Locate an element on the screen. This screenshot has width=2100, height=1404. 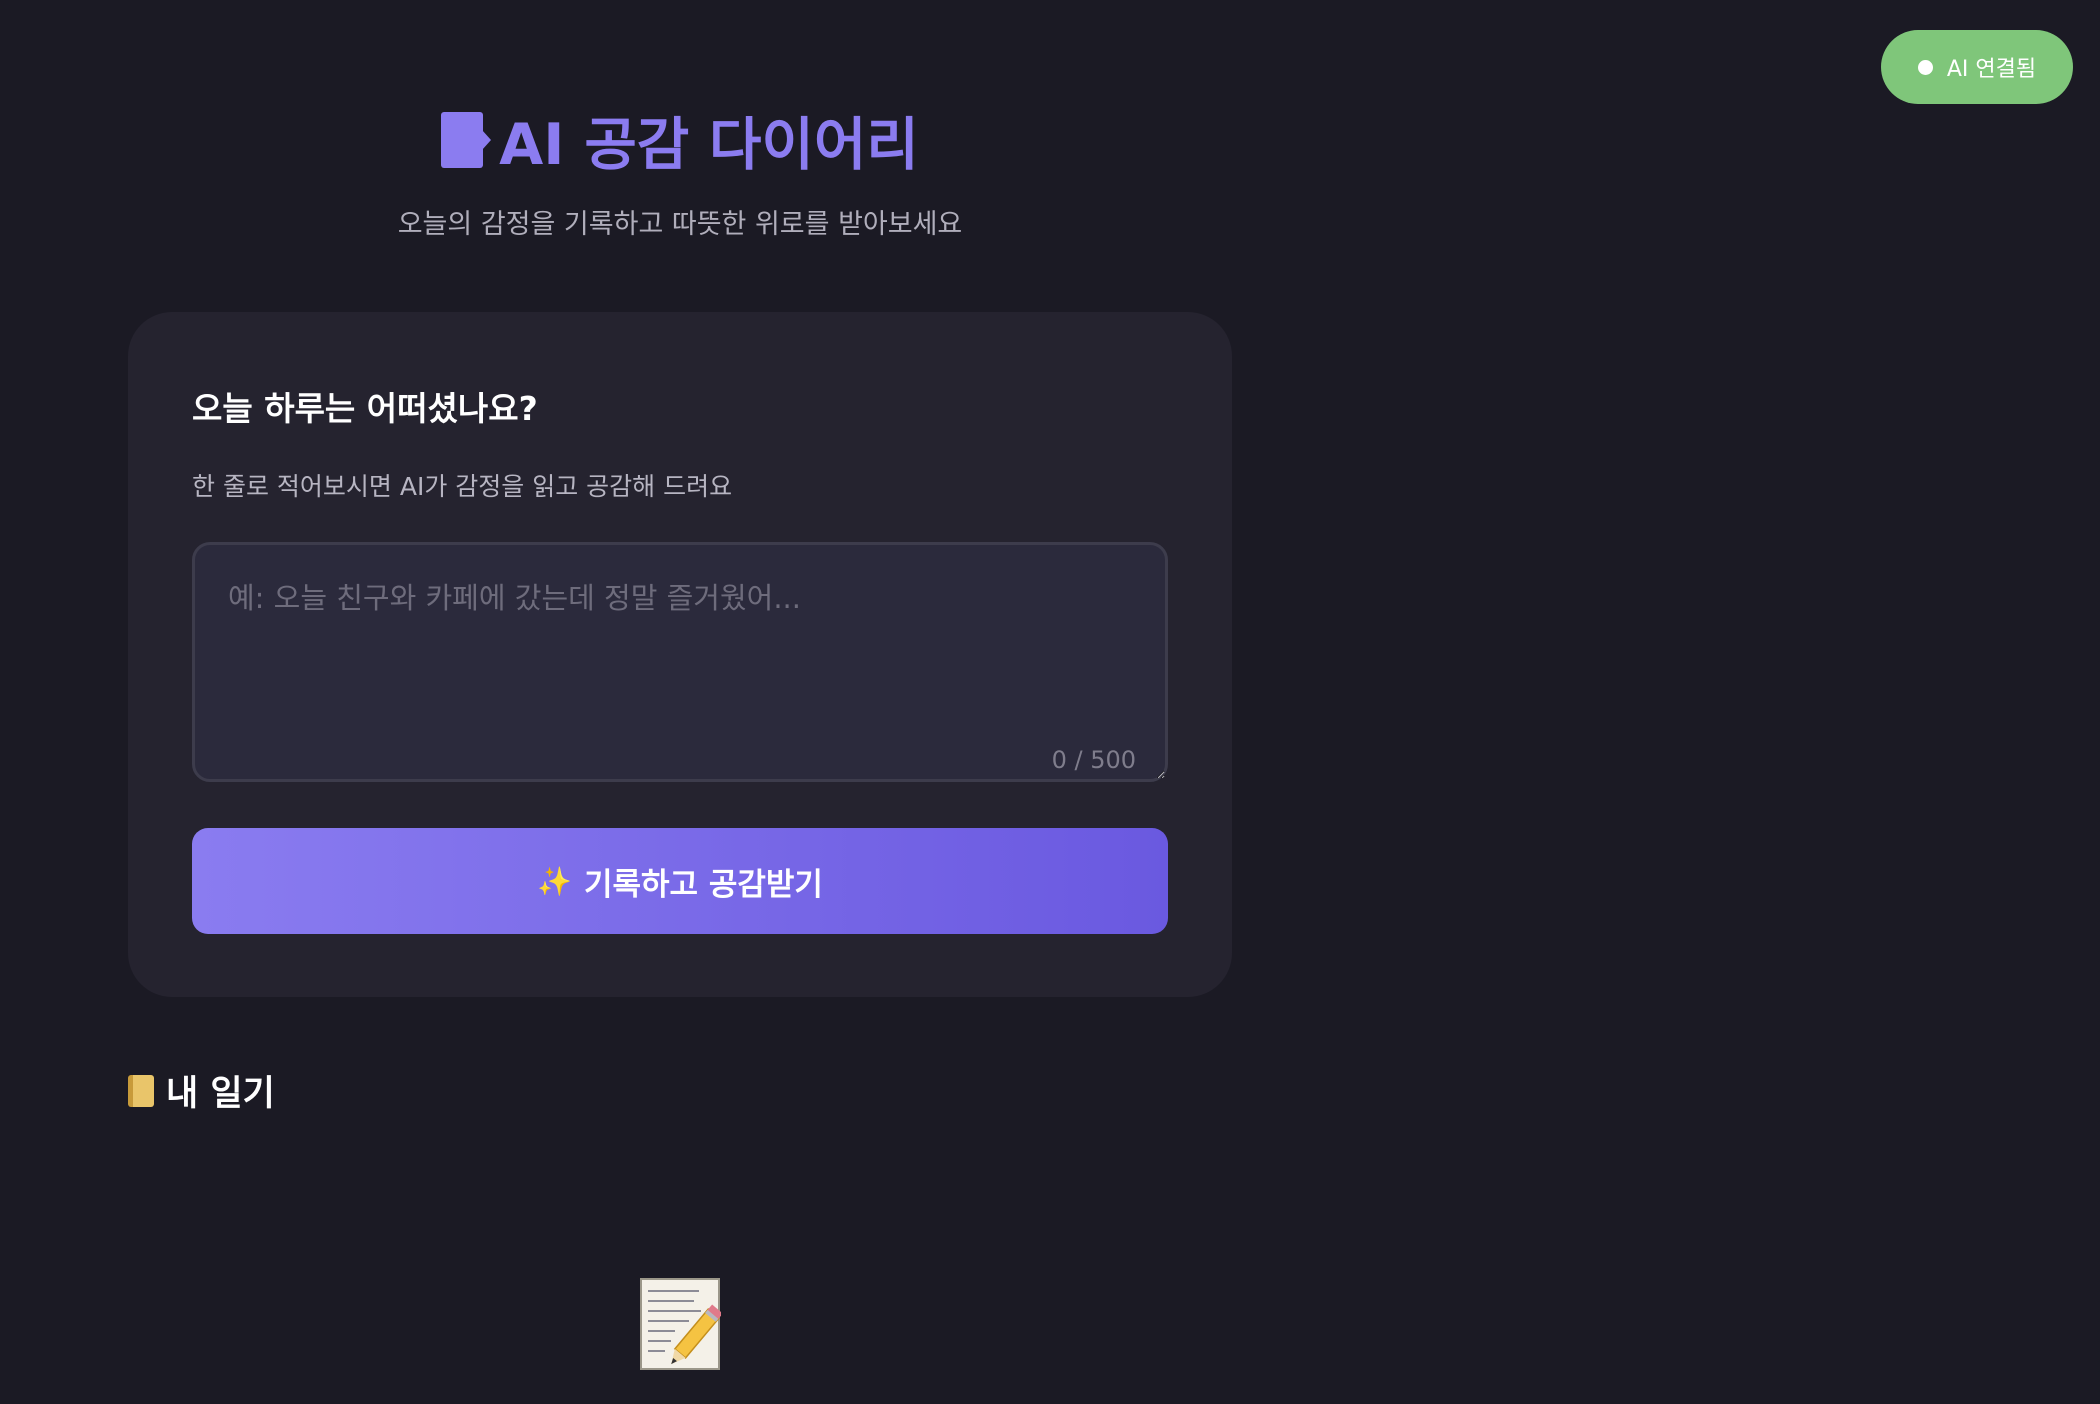
page-title-text: AI 공감 다이어리 is located at coordinates (709, 145).